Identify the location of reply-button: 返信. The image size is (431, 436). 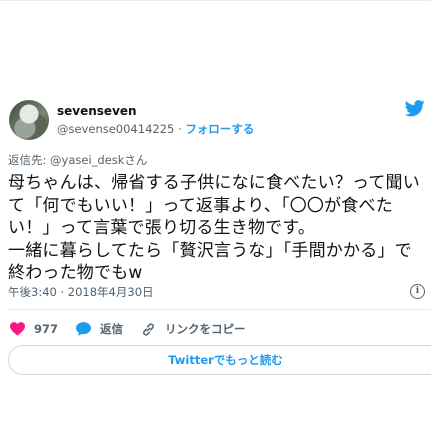
(99, 329).